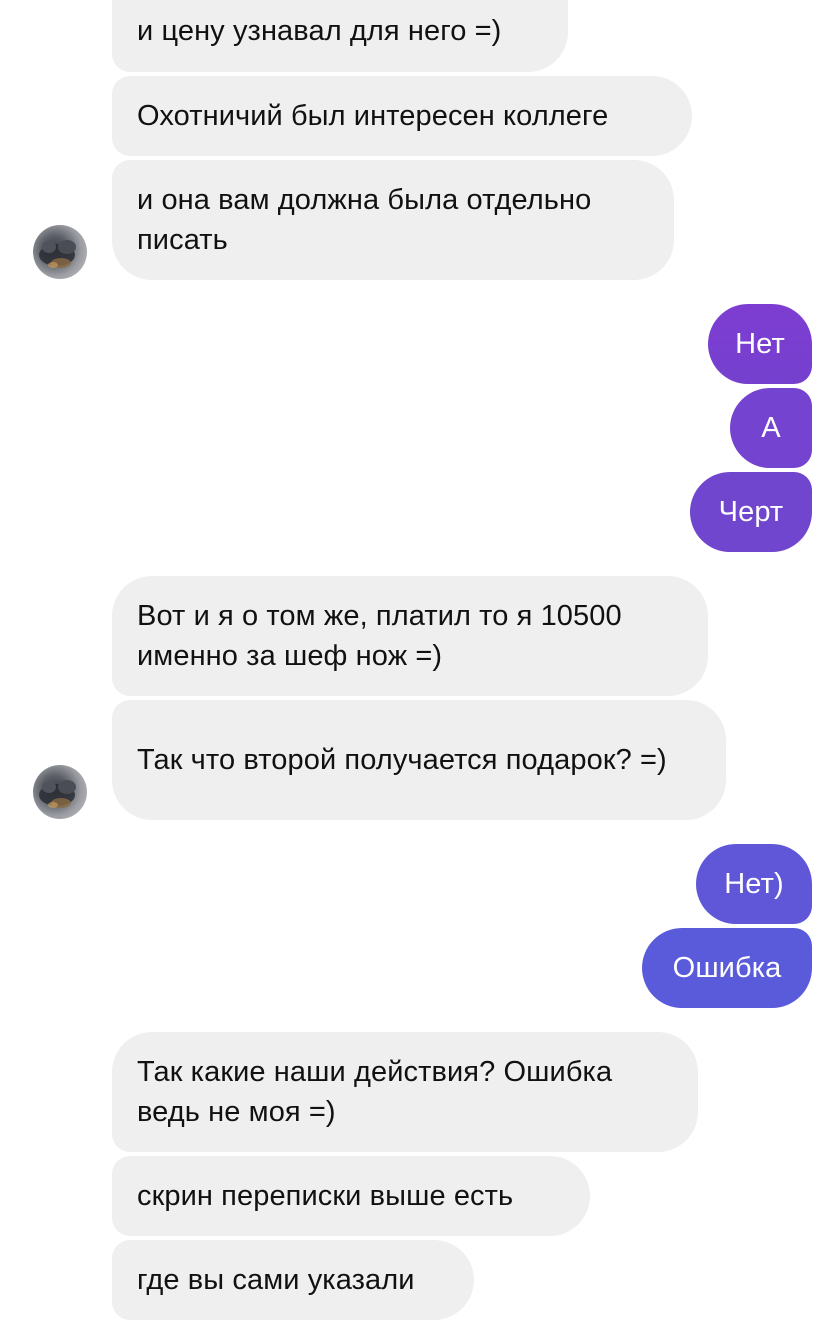 The width and height of the screenshot is (828, 1324). I want to click on incoming-message: Так что второй получается подарок? =), so click(419, 760).